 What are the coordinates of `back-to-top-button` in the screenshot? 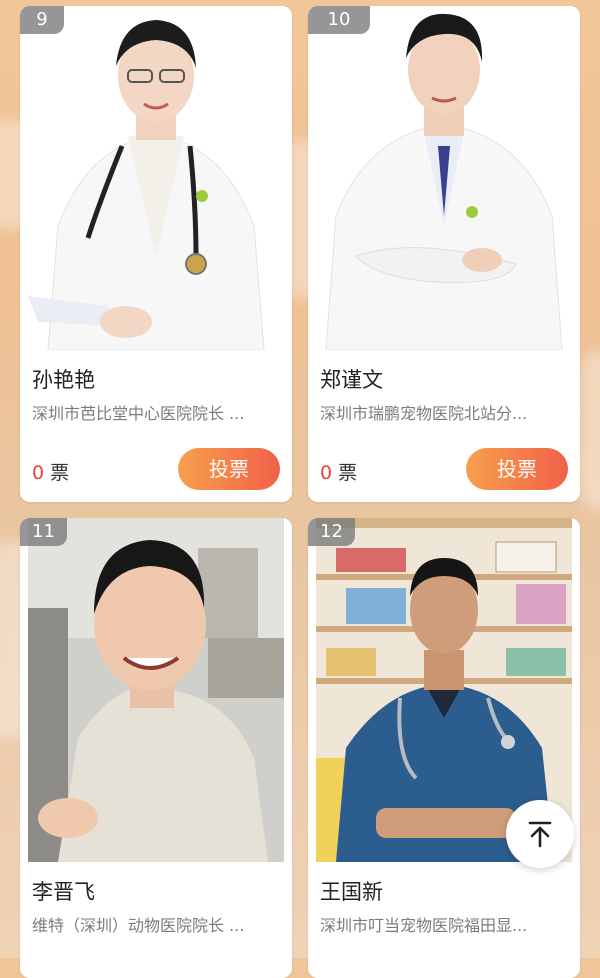 It's located at (540, 834).